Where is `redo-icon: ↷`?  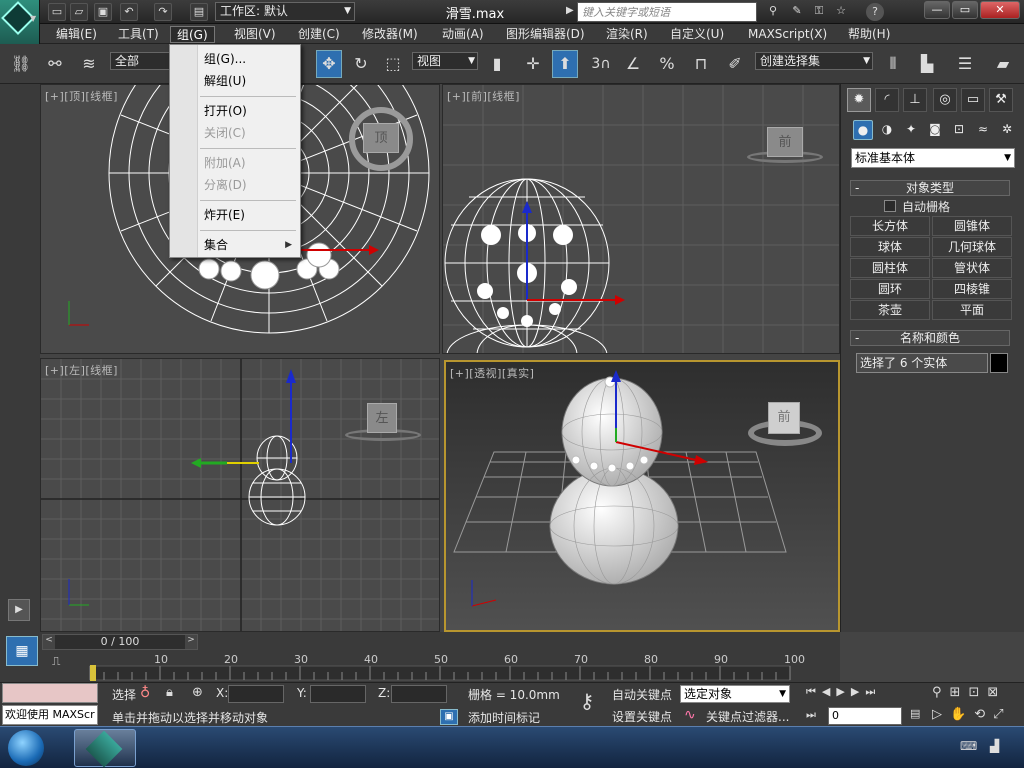 redo-icon: ↷ is located at coordinates (163, 12).